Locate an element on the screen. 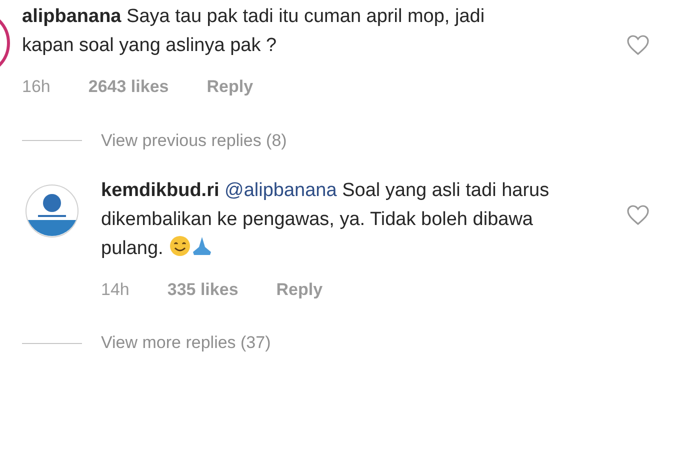 The width and height of the screenshot is (700, 465). like-count: 335 likes is located at coordinates (202, 289).